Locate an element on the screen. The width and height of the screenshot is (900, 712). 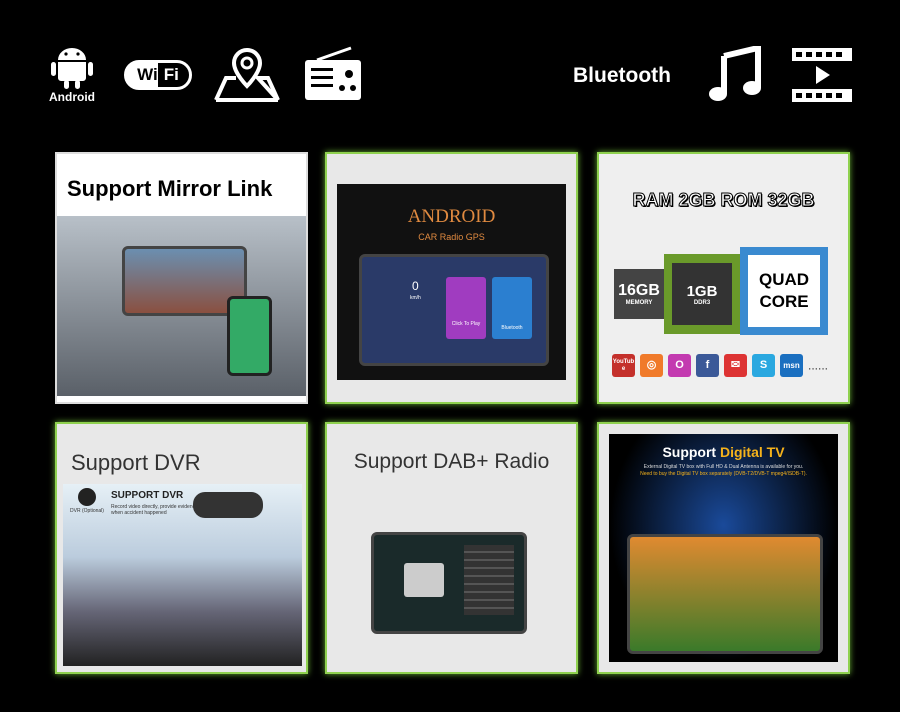
map-location-icon is located at coordinates (247, 74).